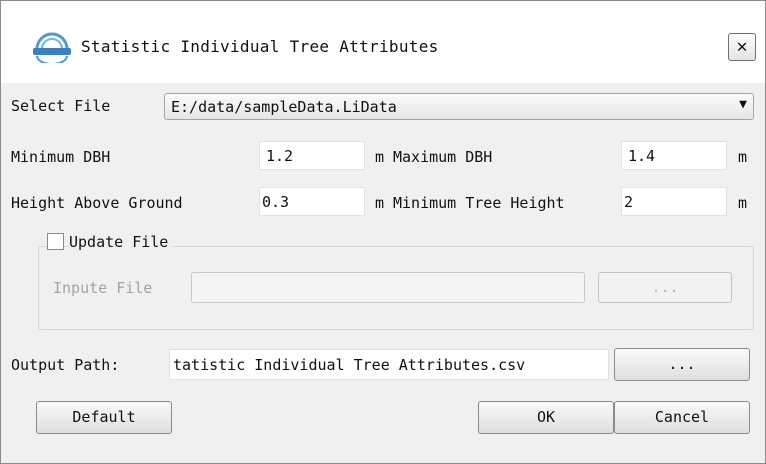 This screenshot has width=766, height=464. Describe the element at coordinates (312, 155) in the screenshot. I see `min-dbh-input: 1.2` at that location.